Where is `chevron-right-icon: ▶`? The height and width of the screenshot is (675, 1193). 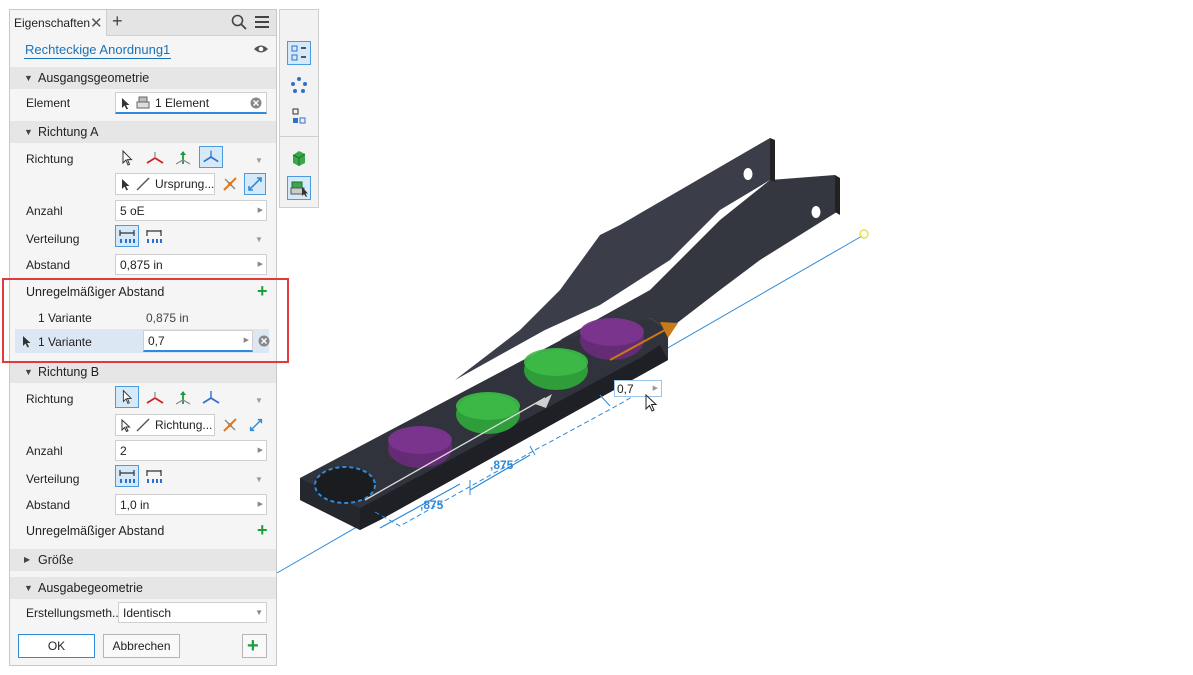 chevron-right-icon: ▶ is located at coordinates (655, 388).